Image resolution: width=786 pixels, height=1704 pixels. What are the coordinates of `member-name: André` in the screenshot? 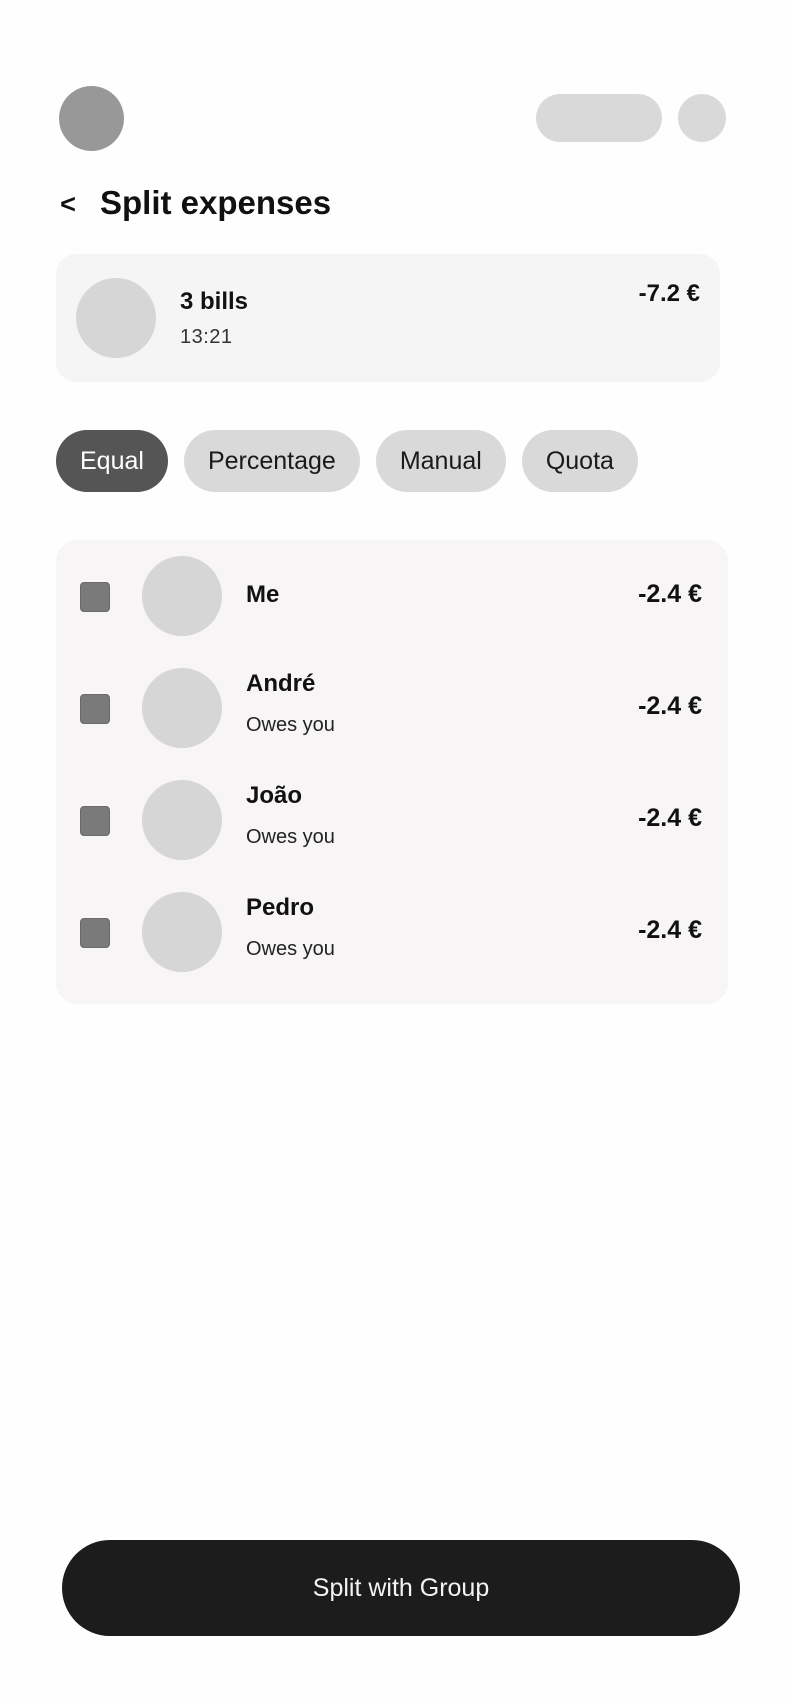 It's located at (281, 683).